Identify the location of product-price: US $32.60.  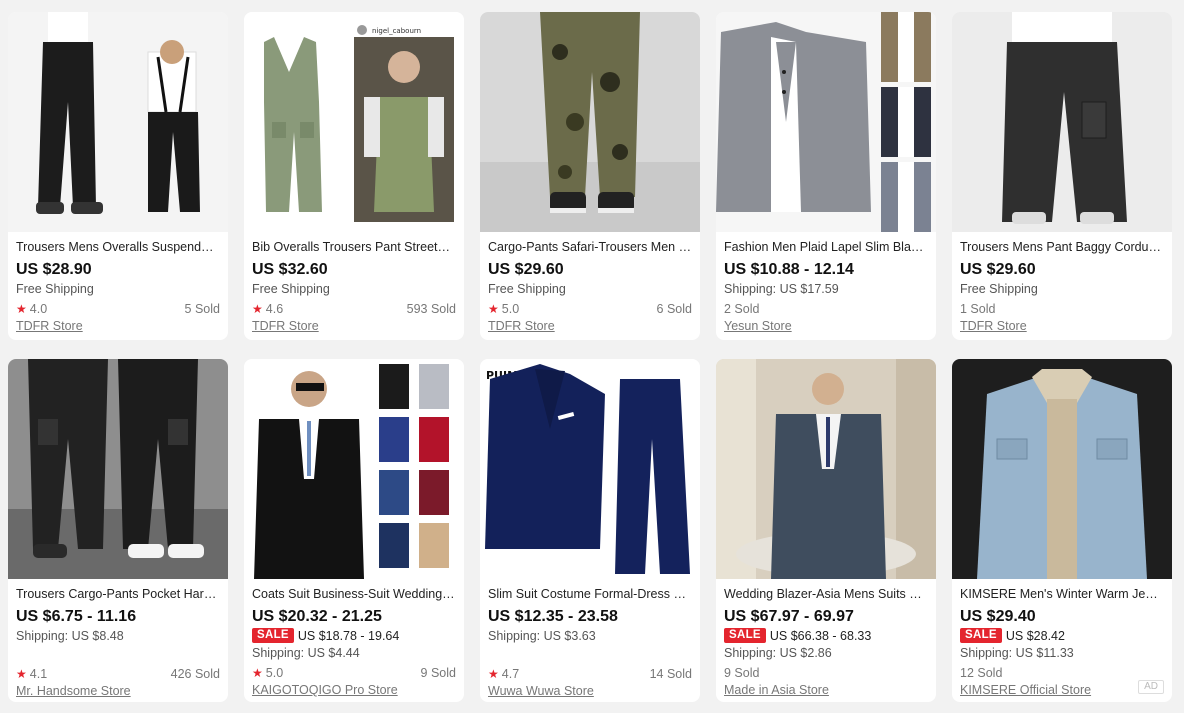
(290, 269).